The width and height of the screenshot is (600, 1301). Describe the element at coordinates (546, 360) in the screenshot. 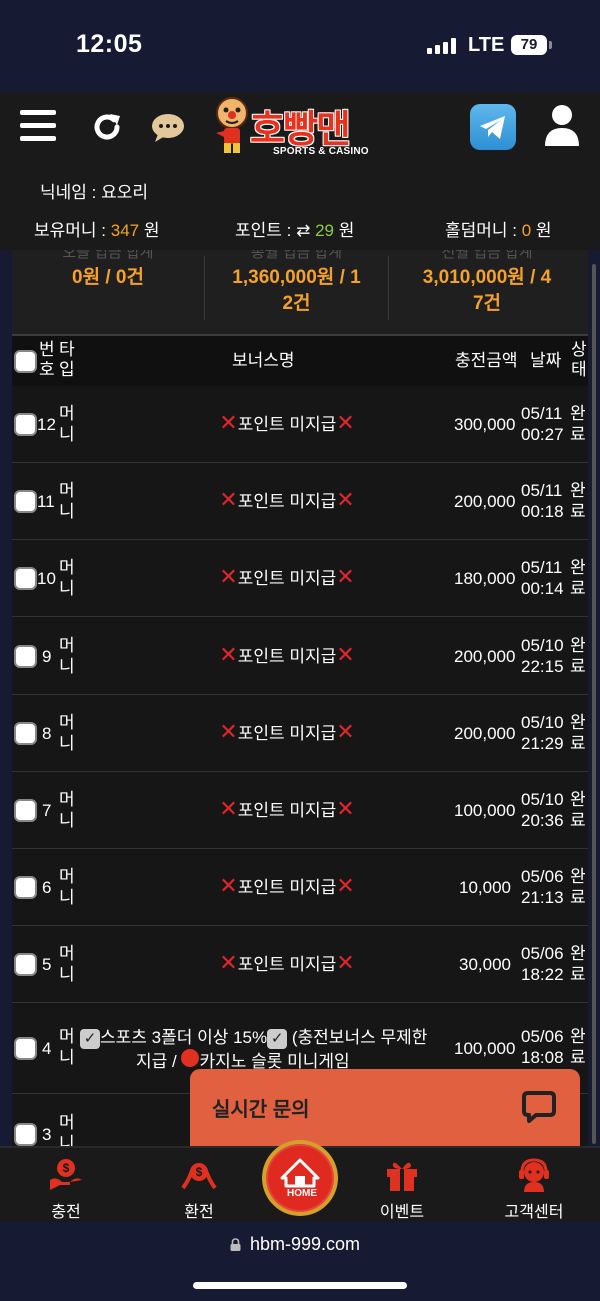

I see `header-date: 날짜` at that location.